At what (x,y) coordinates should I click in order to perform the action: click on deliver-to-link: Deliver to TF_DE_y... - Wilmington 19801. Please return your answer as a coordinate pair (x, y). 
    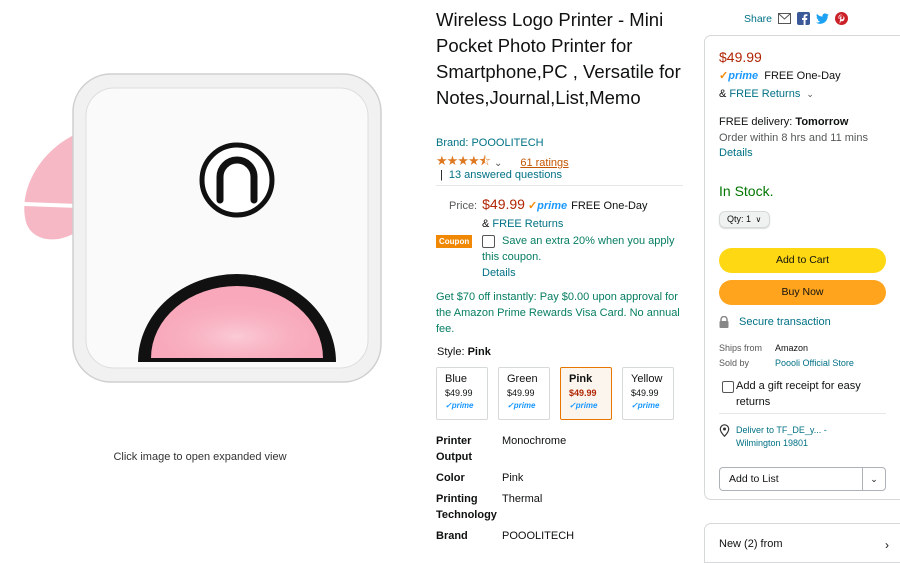
    Looking at the image, I should click on (781, 436).